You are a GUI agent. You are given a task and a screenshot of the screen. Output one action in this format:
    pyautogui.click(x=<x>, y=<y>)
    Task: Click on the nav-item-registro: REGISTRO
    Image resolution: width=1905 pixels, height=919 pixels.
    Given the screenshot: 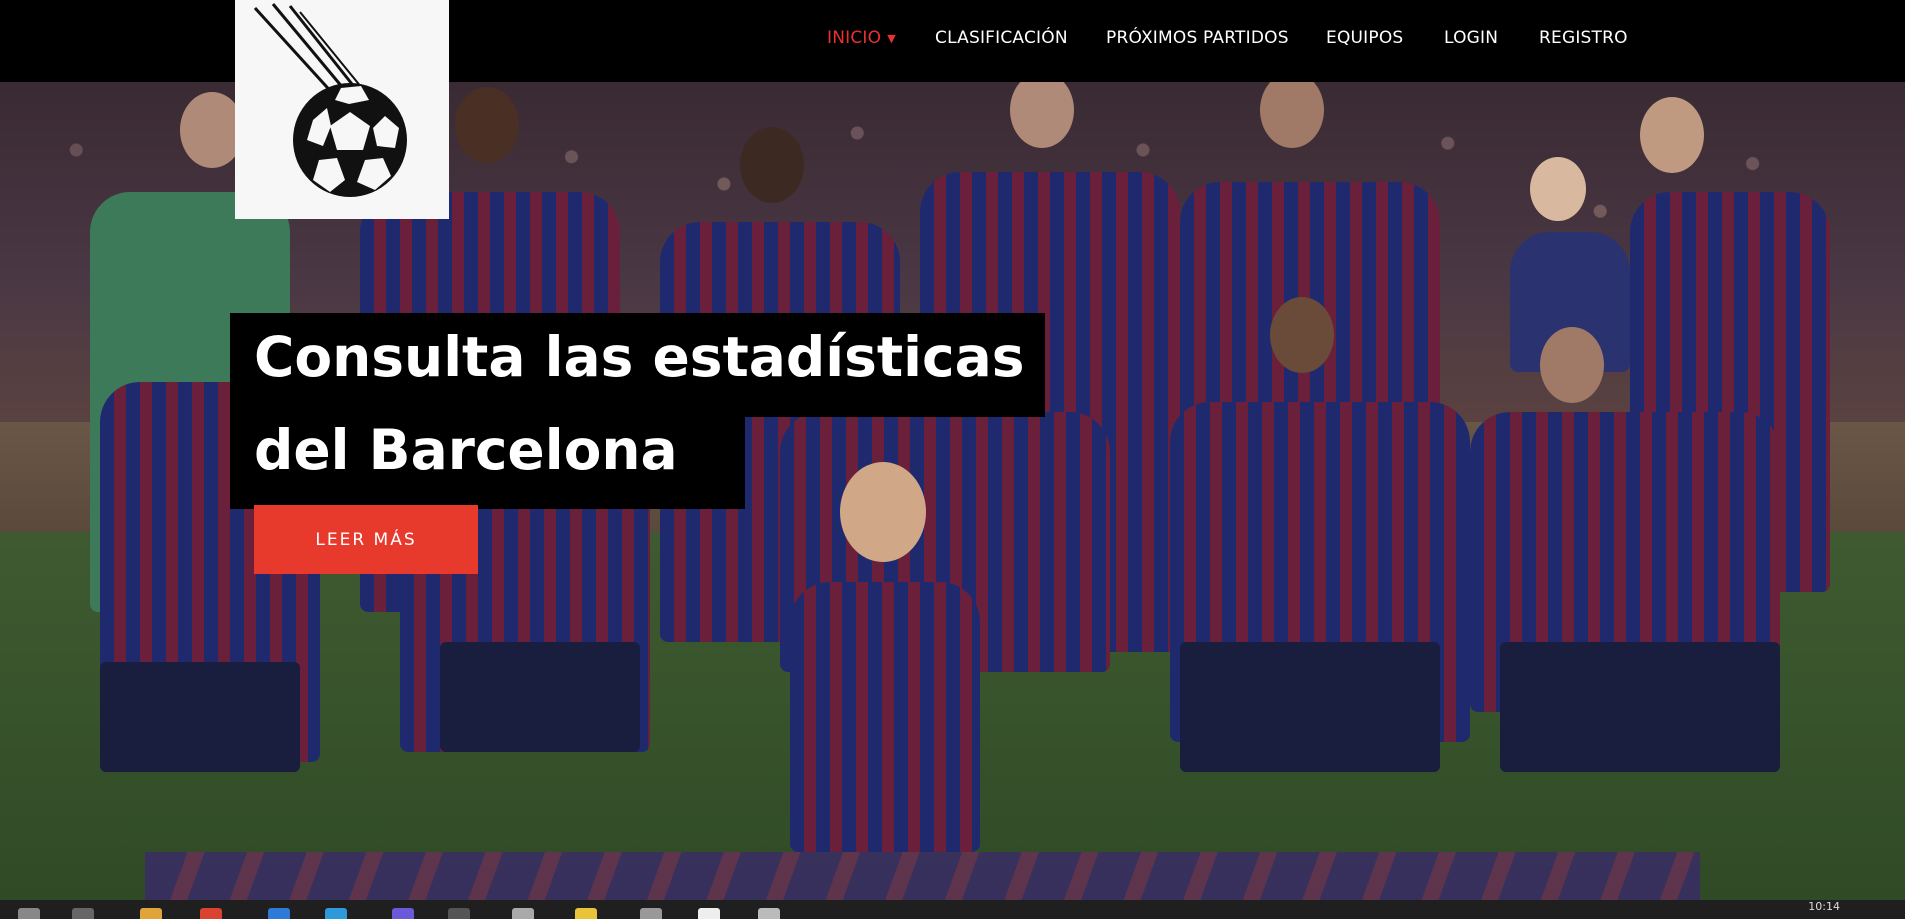 What is the action you would take?
    pyautogui.click(x=1583, y=38)
    